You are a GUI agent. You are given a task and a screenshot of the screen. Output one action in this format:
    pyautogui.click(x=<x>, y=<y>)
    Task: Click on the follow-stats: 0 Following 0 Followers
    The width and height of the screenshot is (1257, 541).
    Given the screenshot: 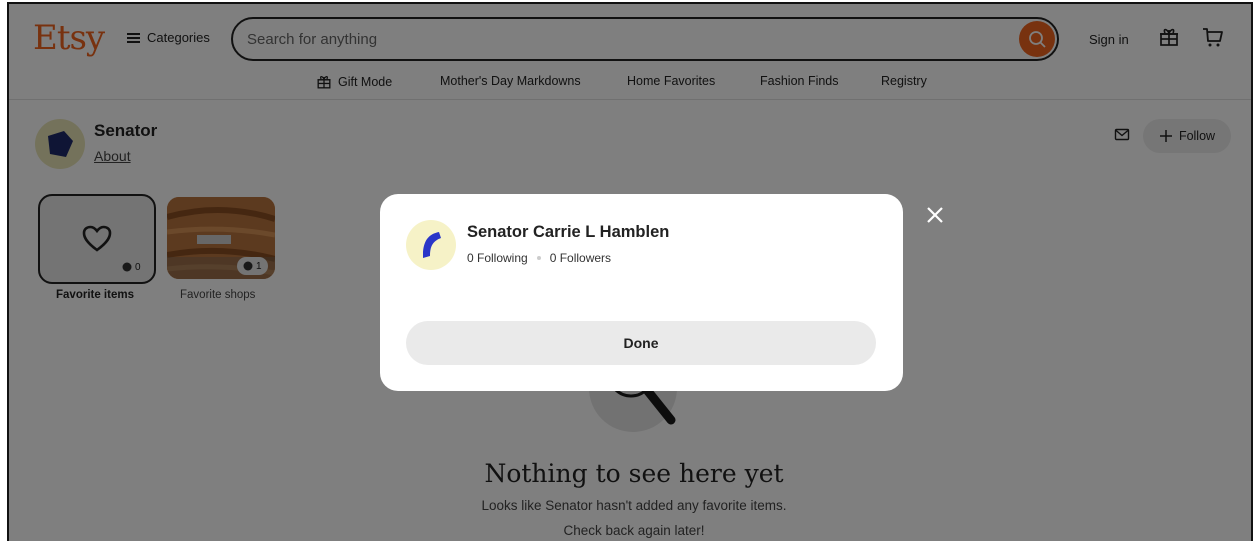 What is the action you would take?
    pyautogui.click(x=539, y=258)
    